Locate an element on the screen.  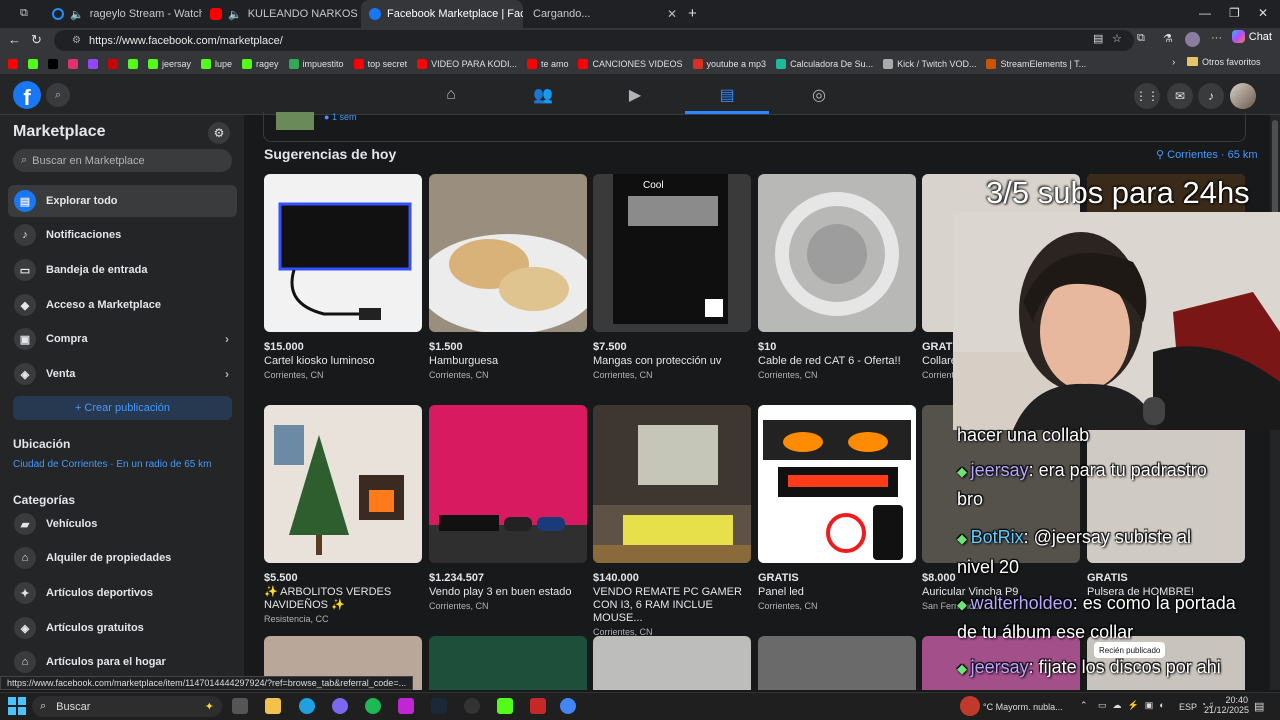
listing-card: $1.500 Hamburguesa Corrientes, CN is located at coordinates (508, 277).